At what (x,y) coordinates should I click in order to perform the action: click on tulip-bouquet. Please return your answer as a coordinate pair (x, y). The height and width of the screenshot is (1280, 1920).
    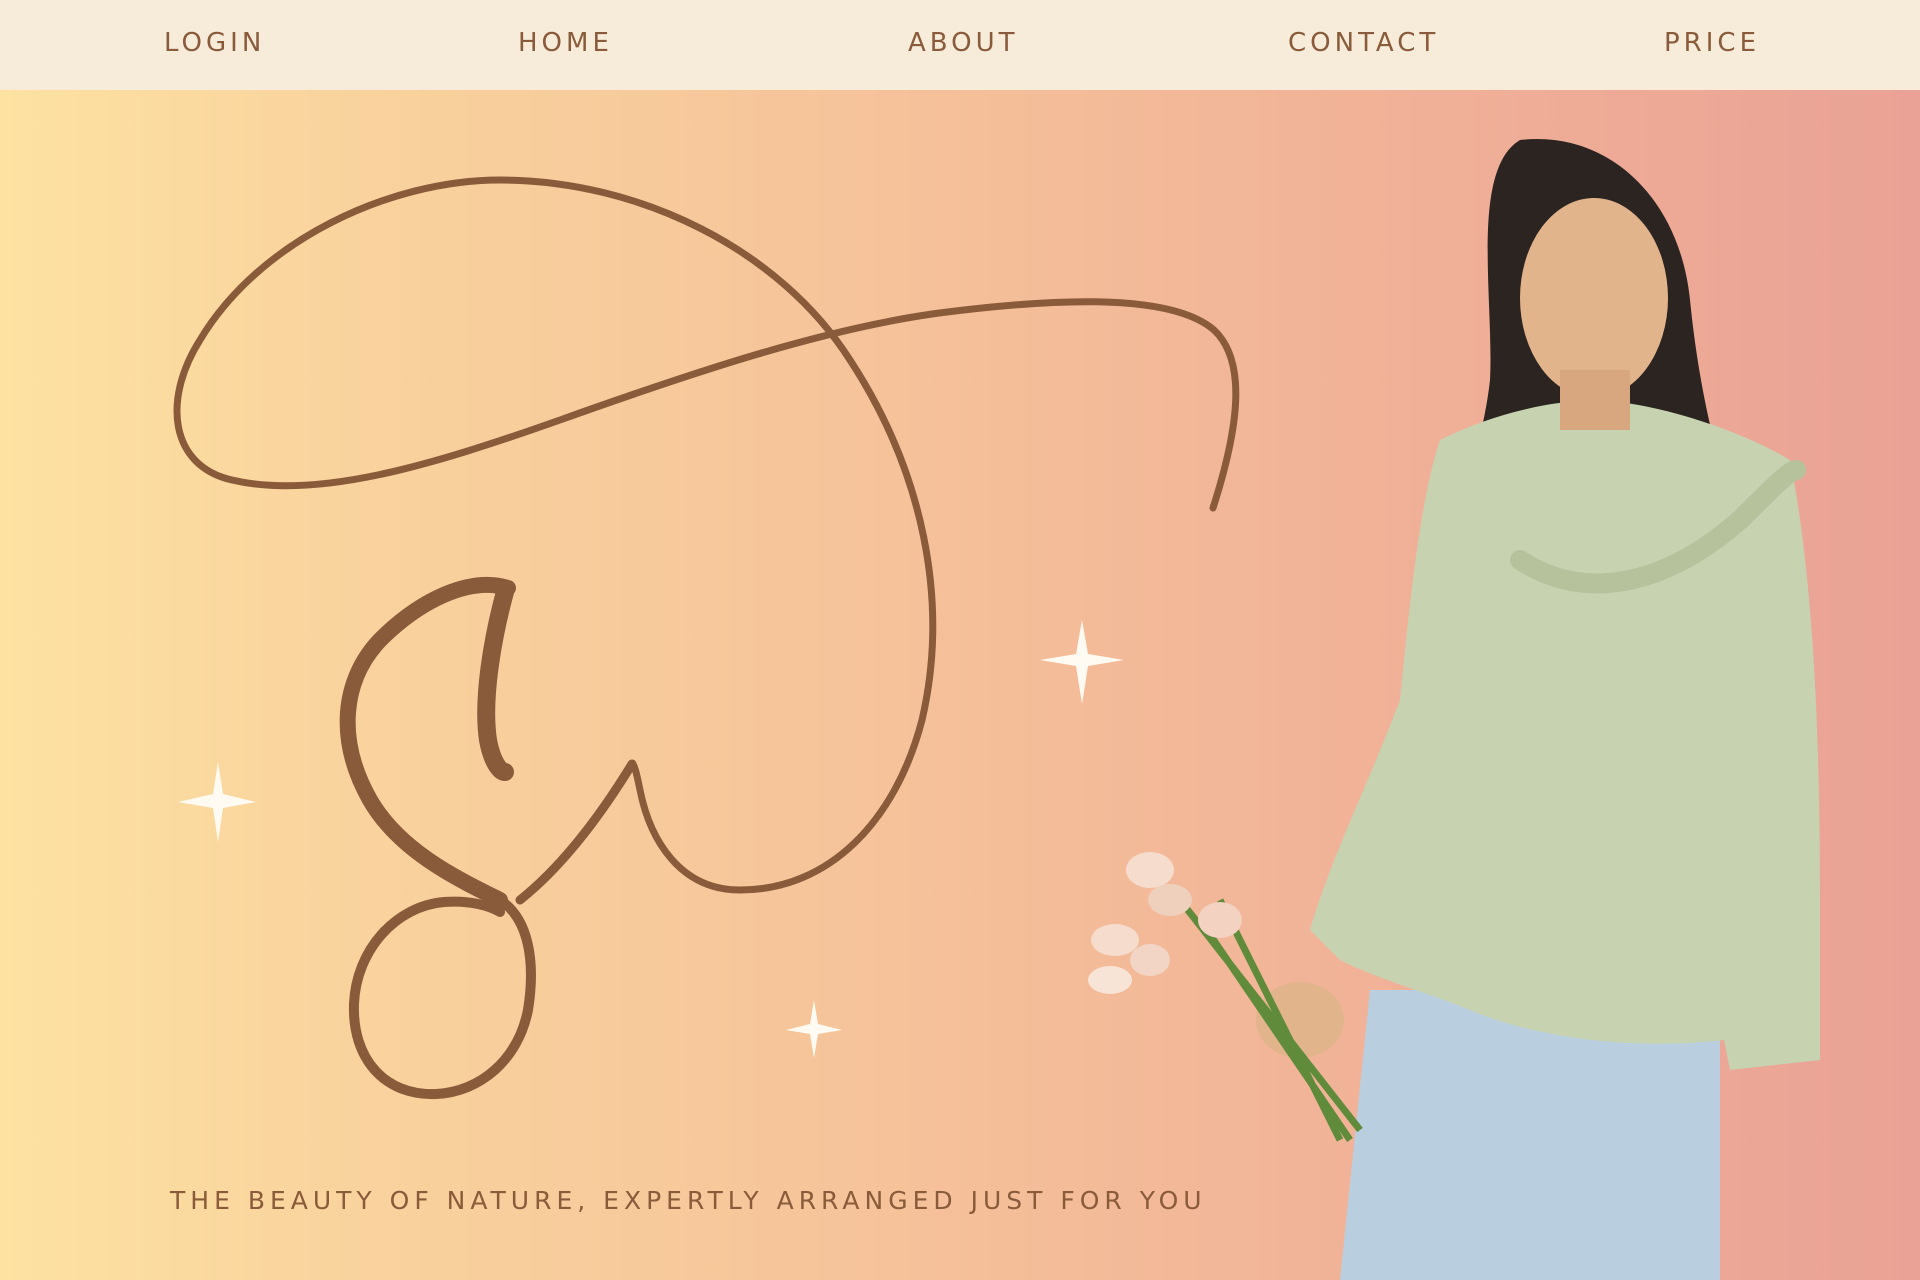
    Looking at the image, I should click on (1165, 923).